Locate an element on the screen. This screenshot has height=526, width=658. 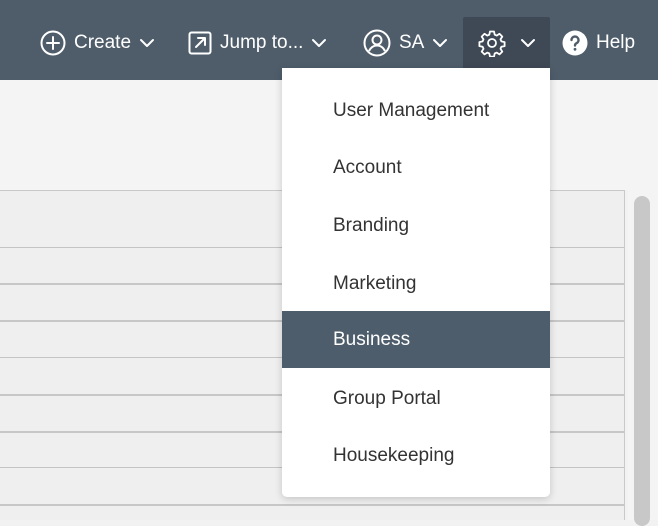
menu-item-group-portal: Group Portal is located at coordinates (416, 398).